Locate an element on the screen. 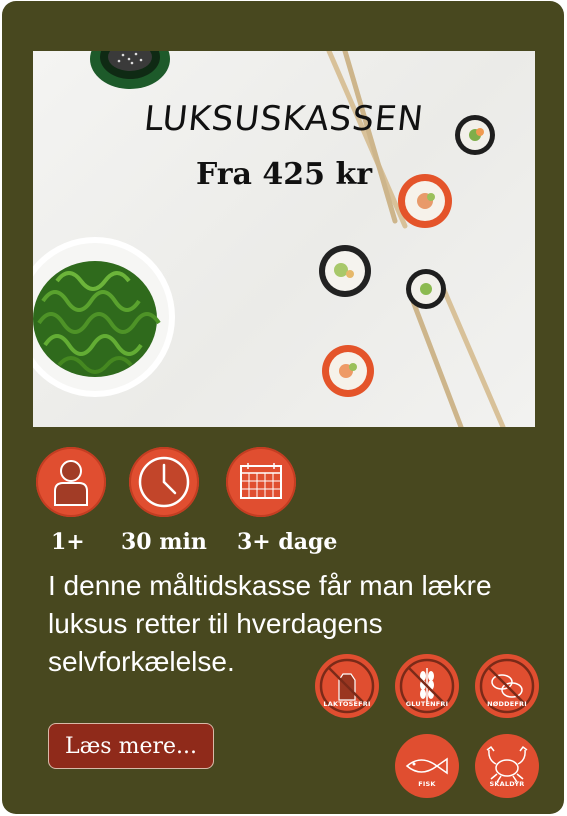 The height and width of the screenshot is (816, 567). milk-carton-icon is located at coordinates (347, 686).